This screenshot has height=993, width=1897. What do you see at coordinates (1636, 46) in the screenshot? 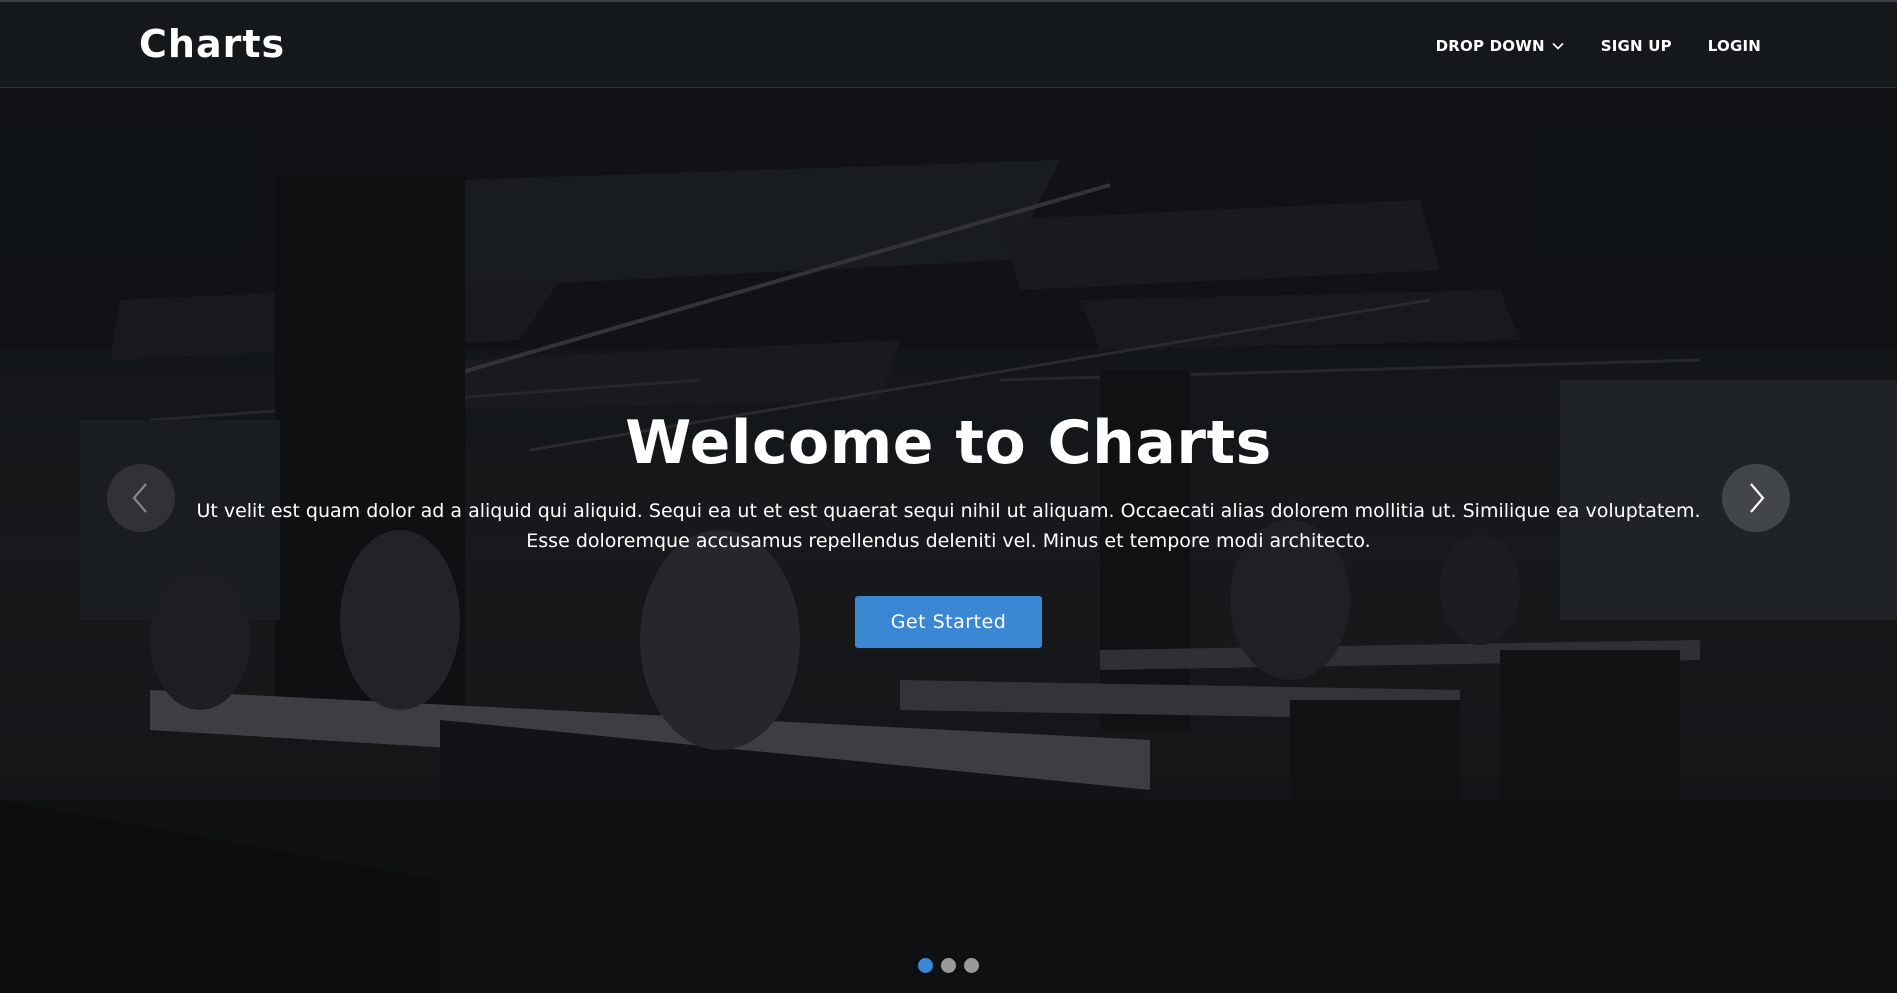
I see `nav-sign-up: SIGN UP` at bounding box center [1636, 46].